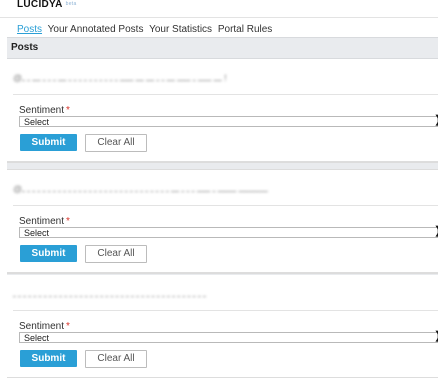 This screenshot has height=378, width=438. What do you see at coordinates (96, 29) in the screenshot?
I see `tab-your-annotated-posts: Your Annotated Posts` at bounding box center [96, 29].